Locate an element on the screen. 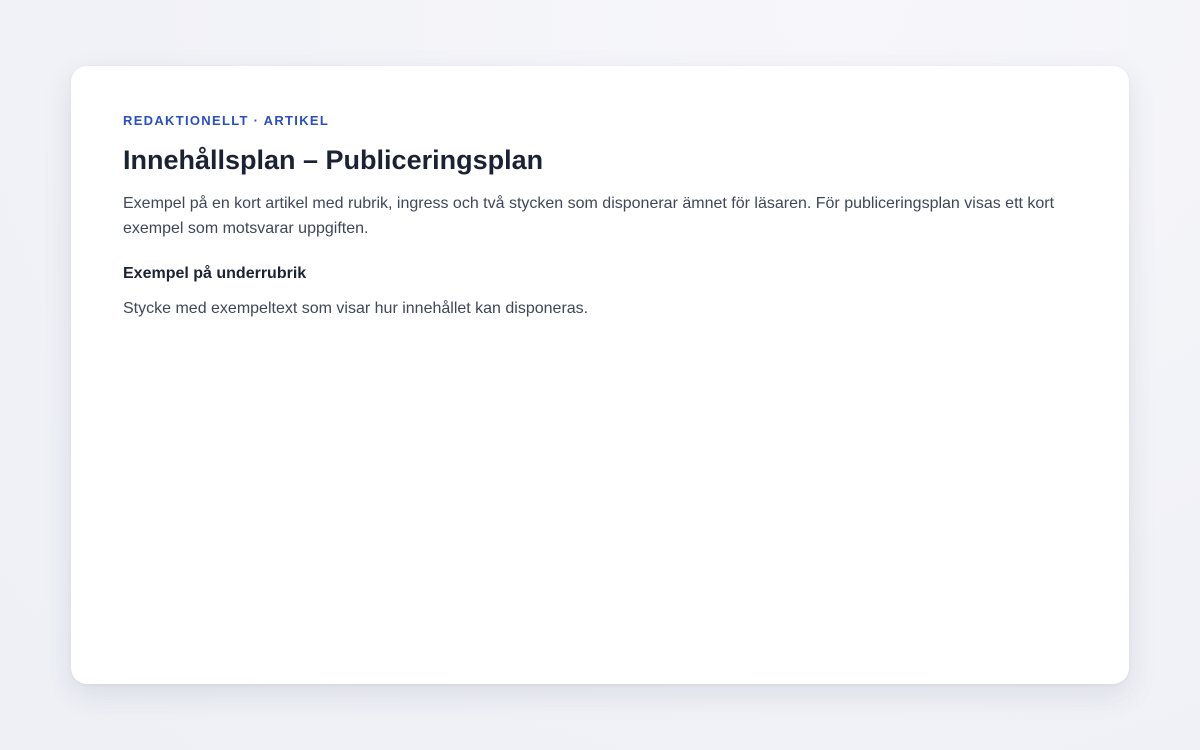  article-title: Innehållsplan – Publiceringsplan is located at coordinates (333, 160).